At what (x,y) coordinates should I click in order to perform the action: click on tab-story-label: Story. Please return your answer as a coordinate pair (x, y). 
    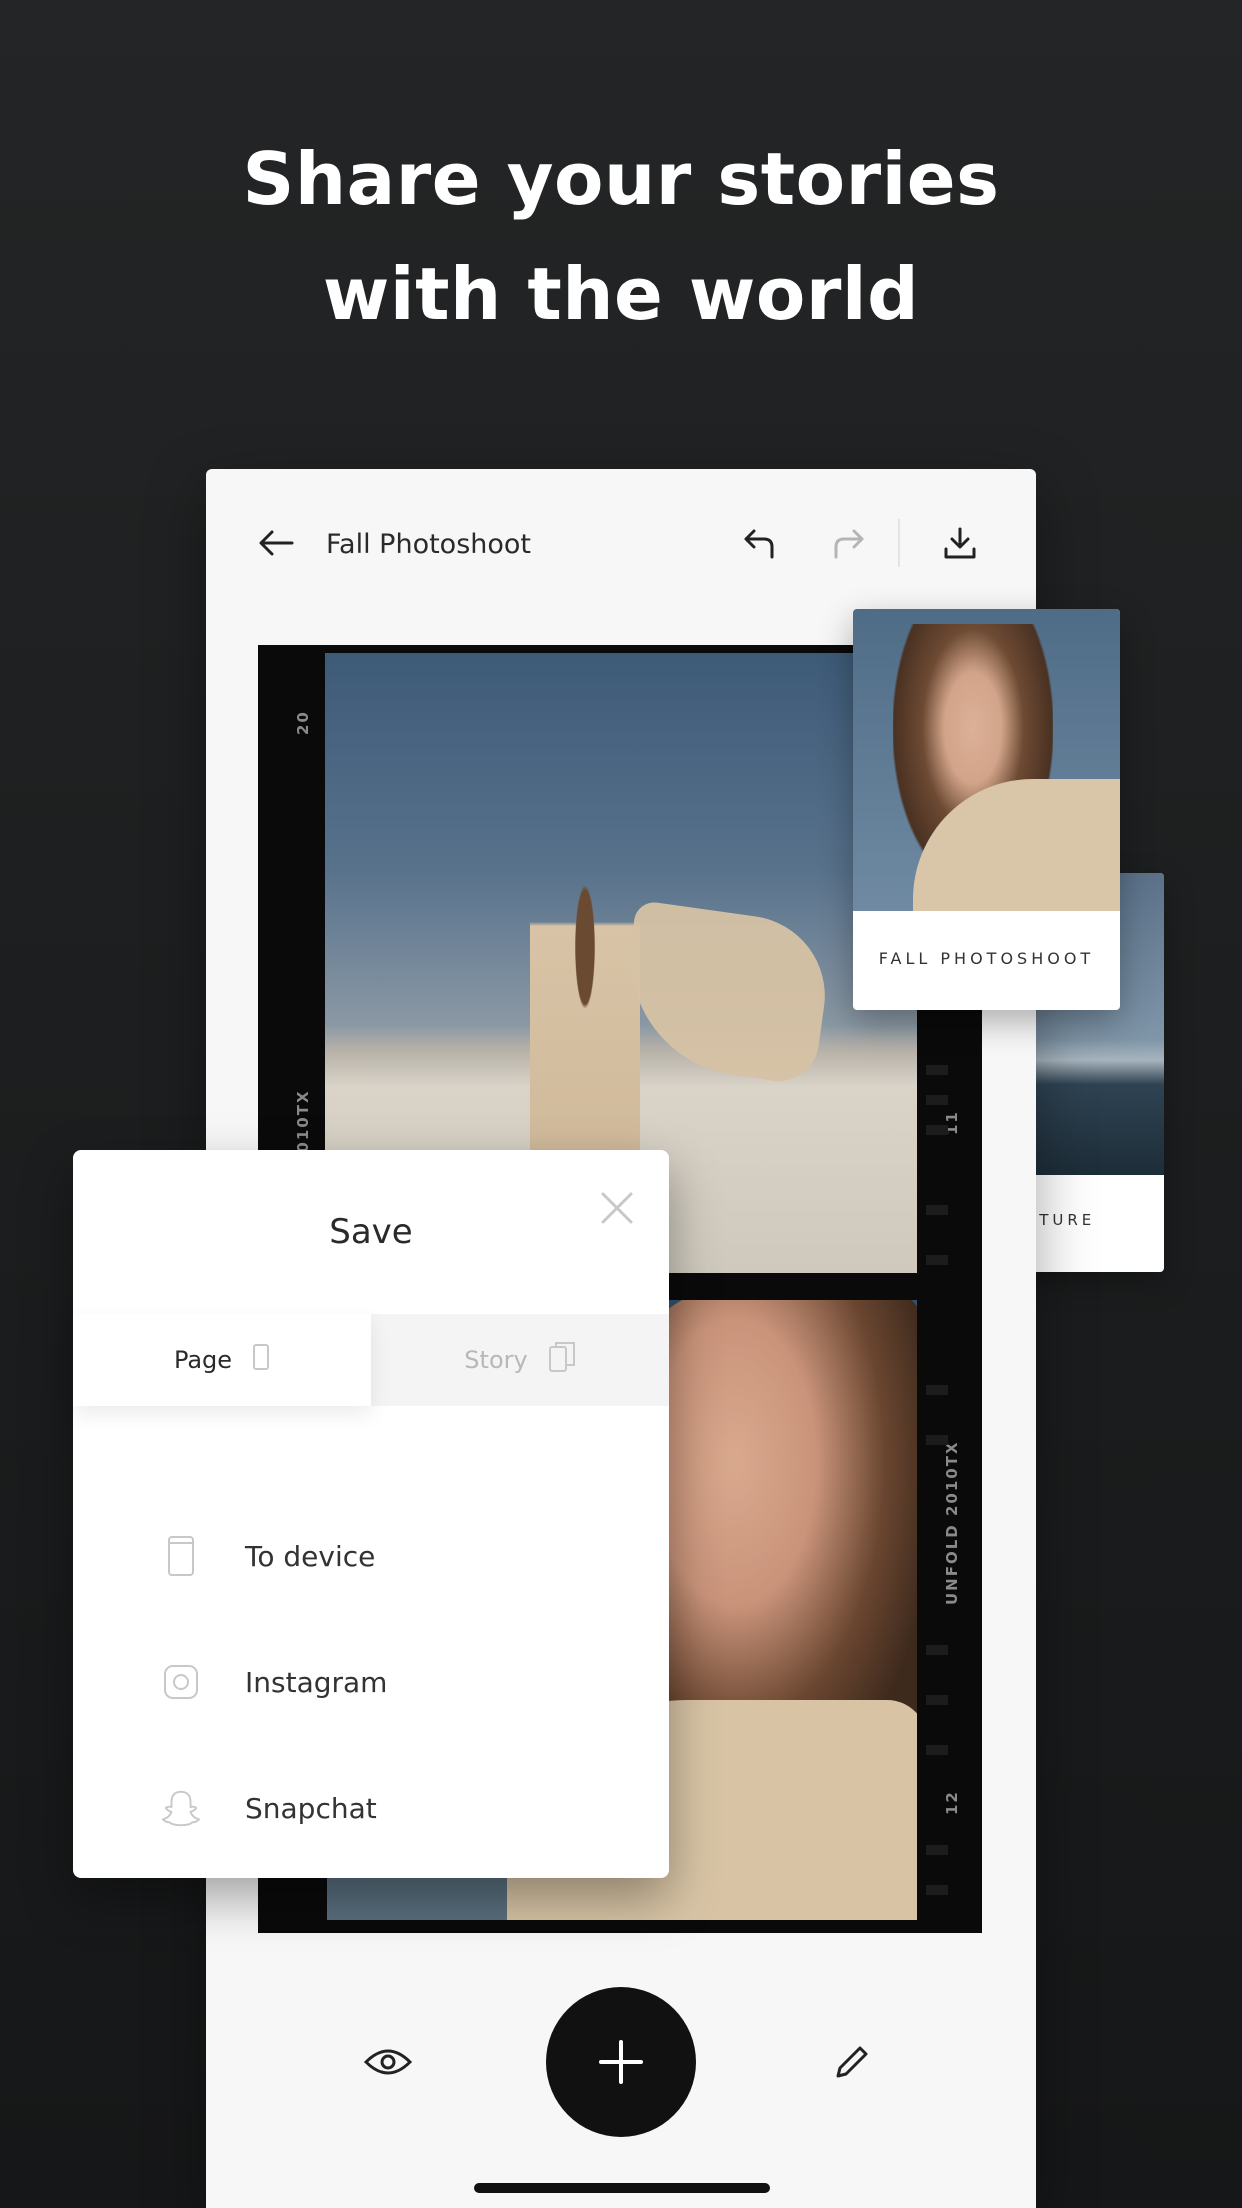
    Looking at the image, I should click on (496, 1360).